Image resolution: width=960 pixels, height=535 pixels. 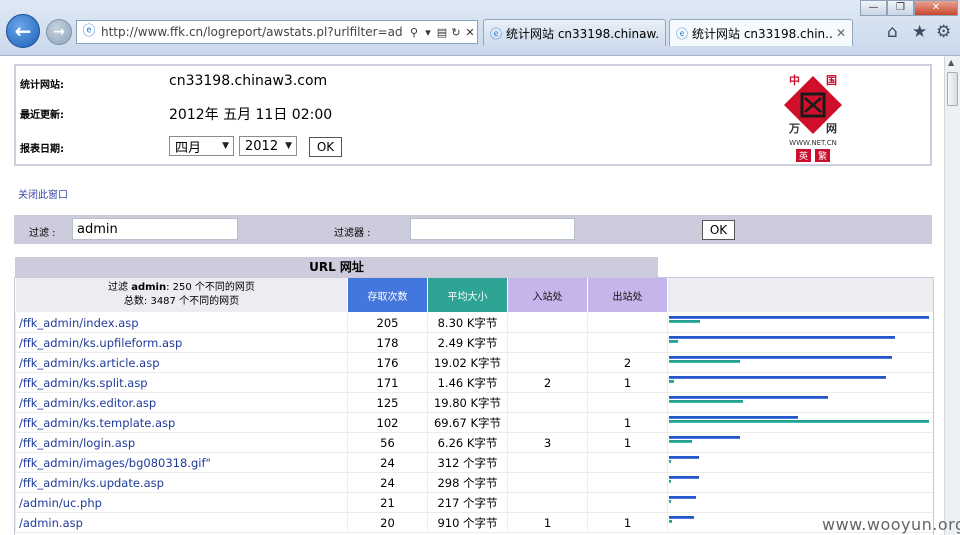 What do you see at coordinates (467, 322) in the screenshot?
I see `avg-size-cell: 8.30 K字节` at bounding box center [467, 322].